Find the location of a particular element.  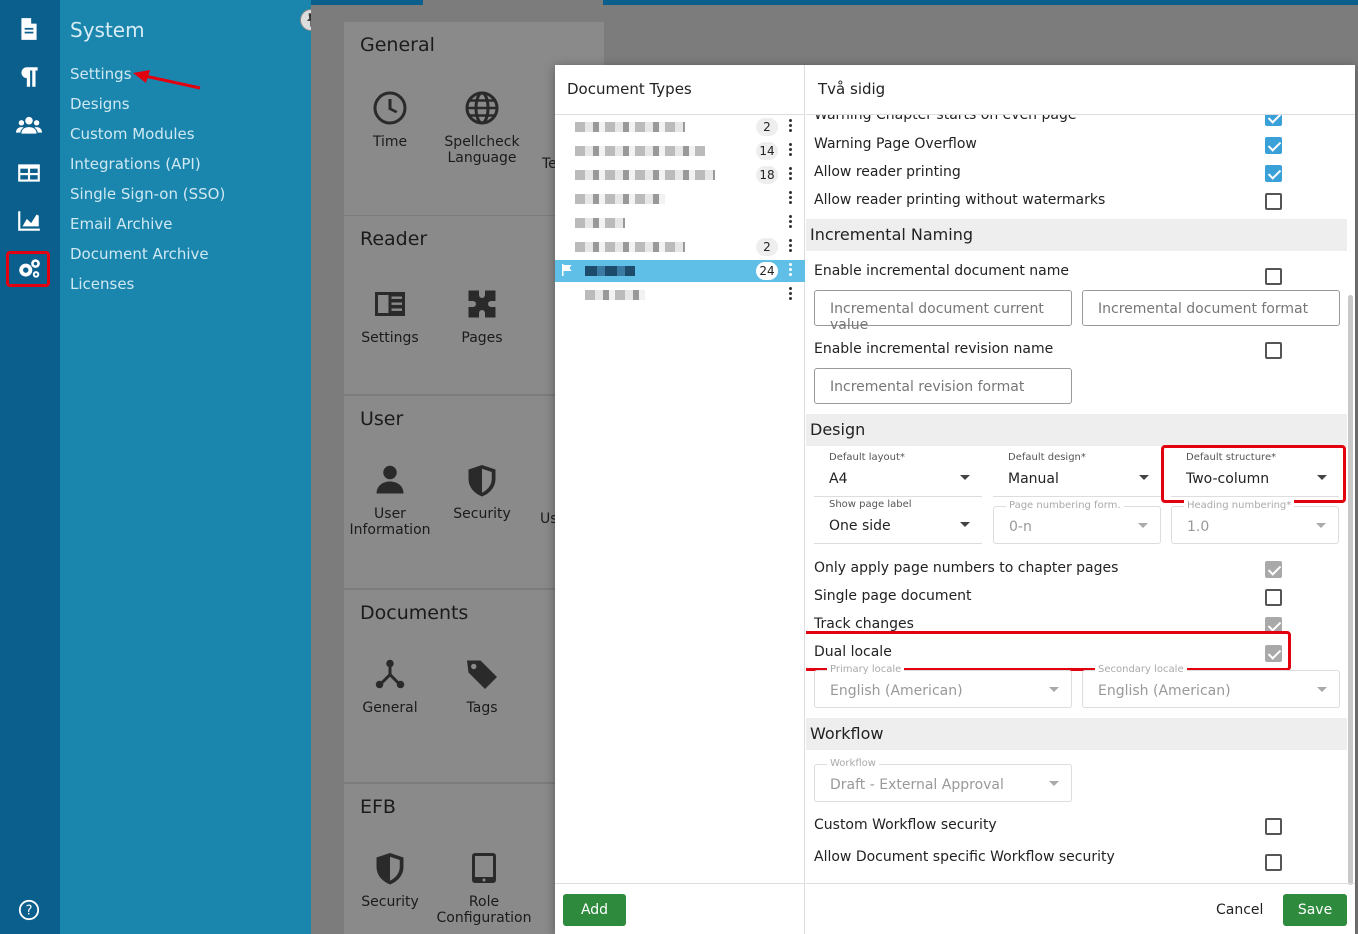

warn-chapter-checkbox is located at coordinates (1273, 120).